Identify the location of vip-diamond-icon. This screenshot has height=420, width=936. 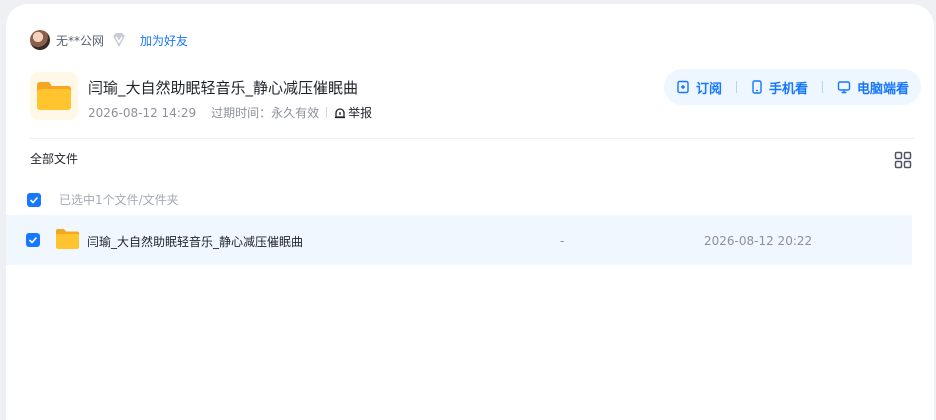
(119, 40).